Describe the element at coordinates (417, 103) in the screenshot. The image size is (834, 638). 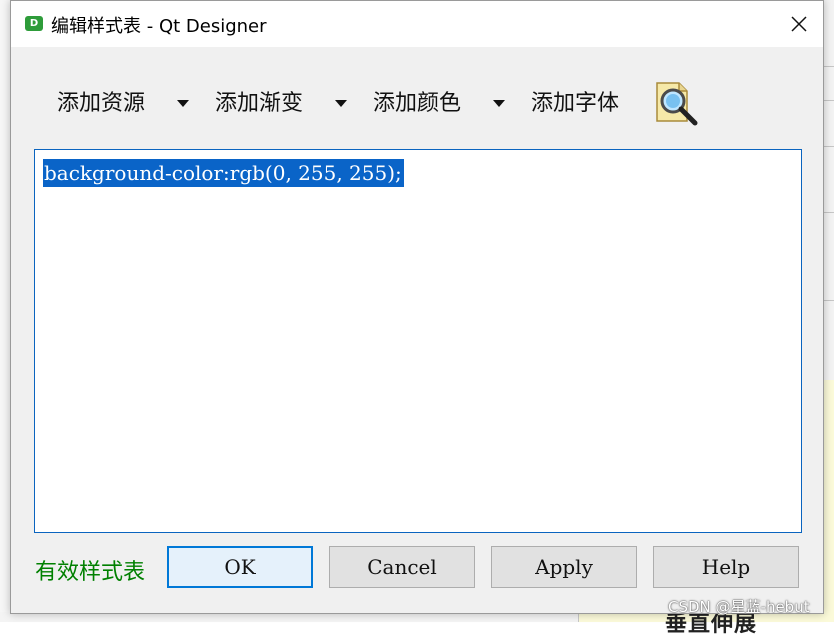
I see `add-color-label: 添加颜色` at that location.